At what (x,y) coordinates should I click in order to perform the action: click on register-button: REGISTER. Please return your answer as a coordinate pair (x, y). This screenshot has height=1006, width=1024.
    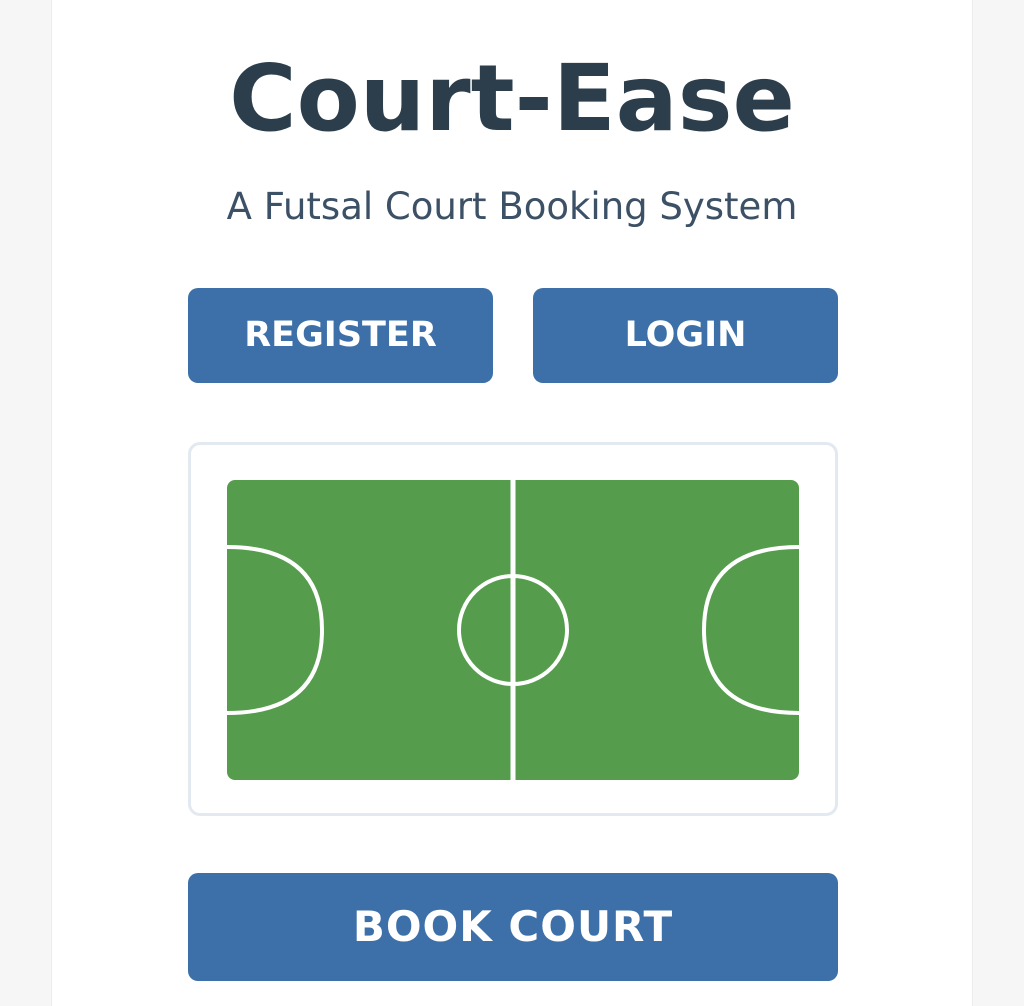
    Looking at the image, I should click on (340, 335).